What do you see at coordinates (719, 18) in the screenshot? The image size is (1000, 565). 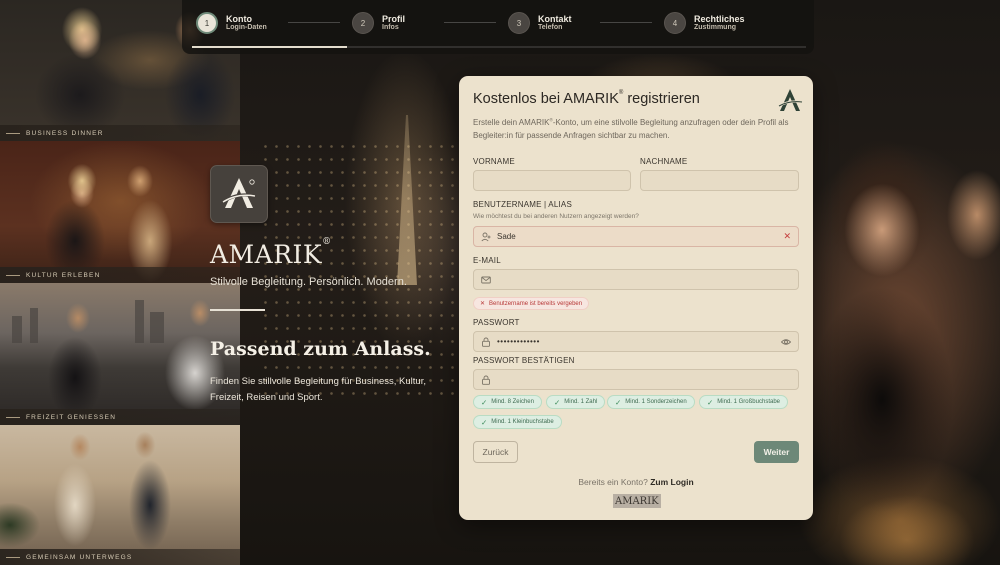 I see `step-title: Rechtliches` at bounding box center [719, 18].